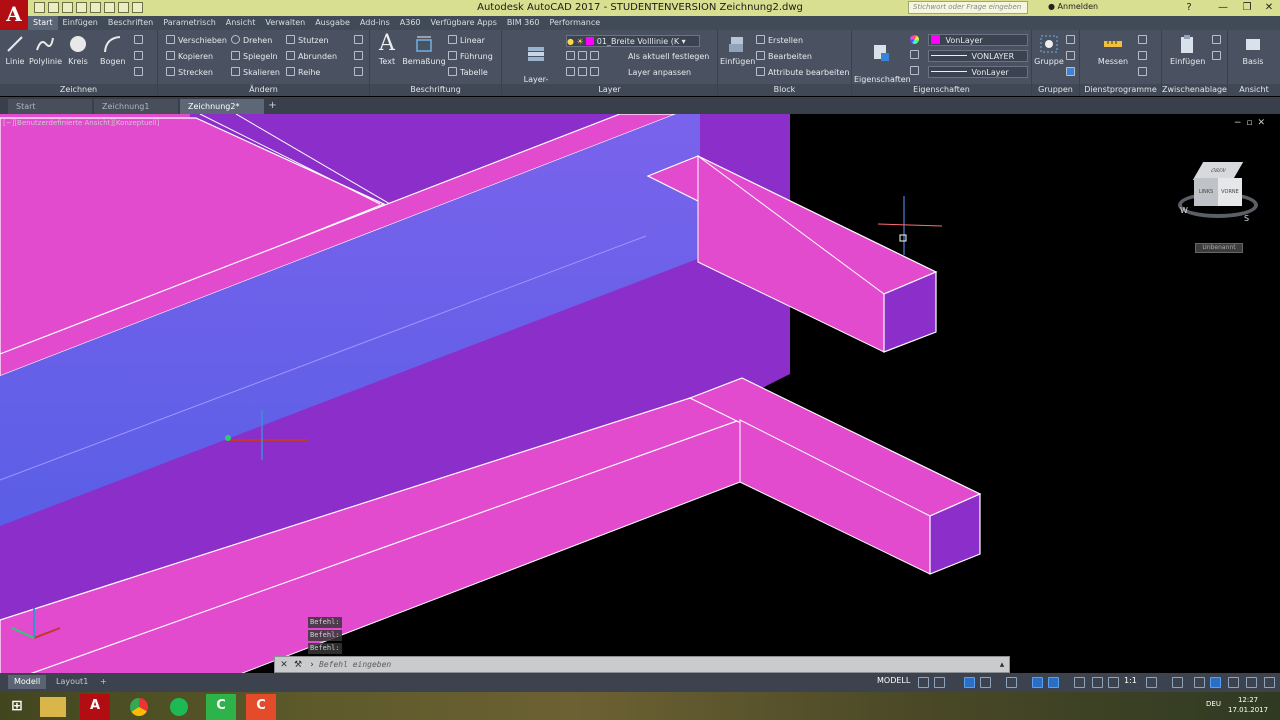 This screenshot has height=720, width=1280. What do you see at coordinates (285, 23) in the screenshot?
I see `tab-verwalten: Verwalten` at bounding box center [285, 23].